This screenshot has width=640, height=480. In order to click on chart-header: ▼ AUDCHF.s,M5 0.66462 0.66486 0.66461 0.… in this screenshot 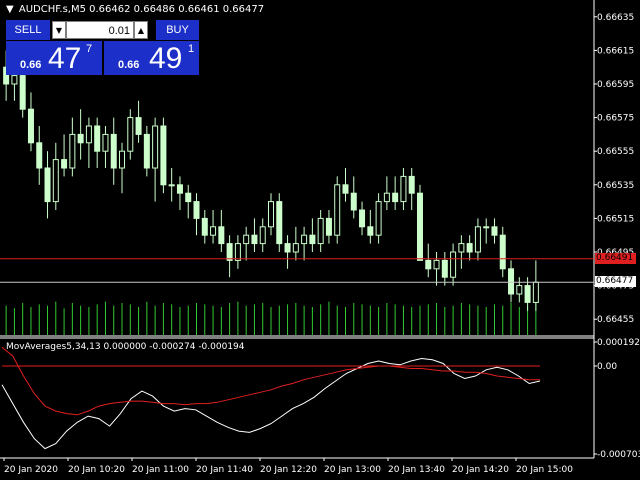, I will do `click(135, 9)`.